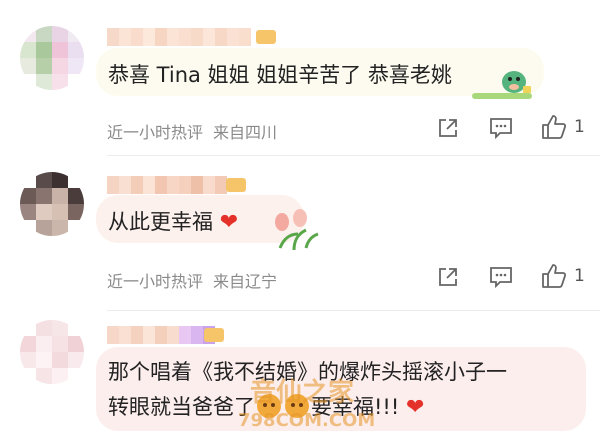 The width and height of the screenshot is (600, 441). I want to click on comment-location: 来自辽宁, so click(245, 281).